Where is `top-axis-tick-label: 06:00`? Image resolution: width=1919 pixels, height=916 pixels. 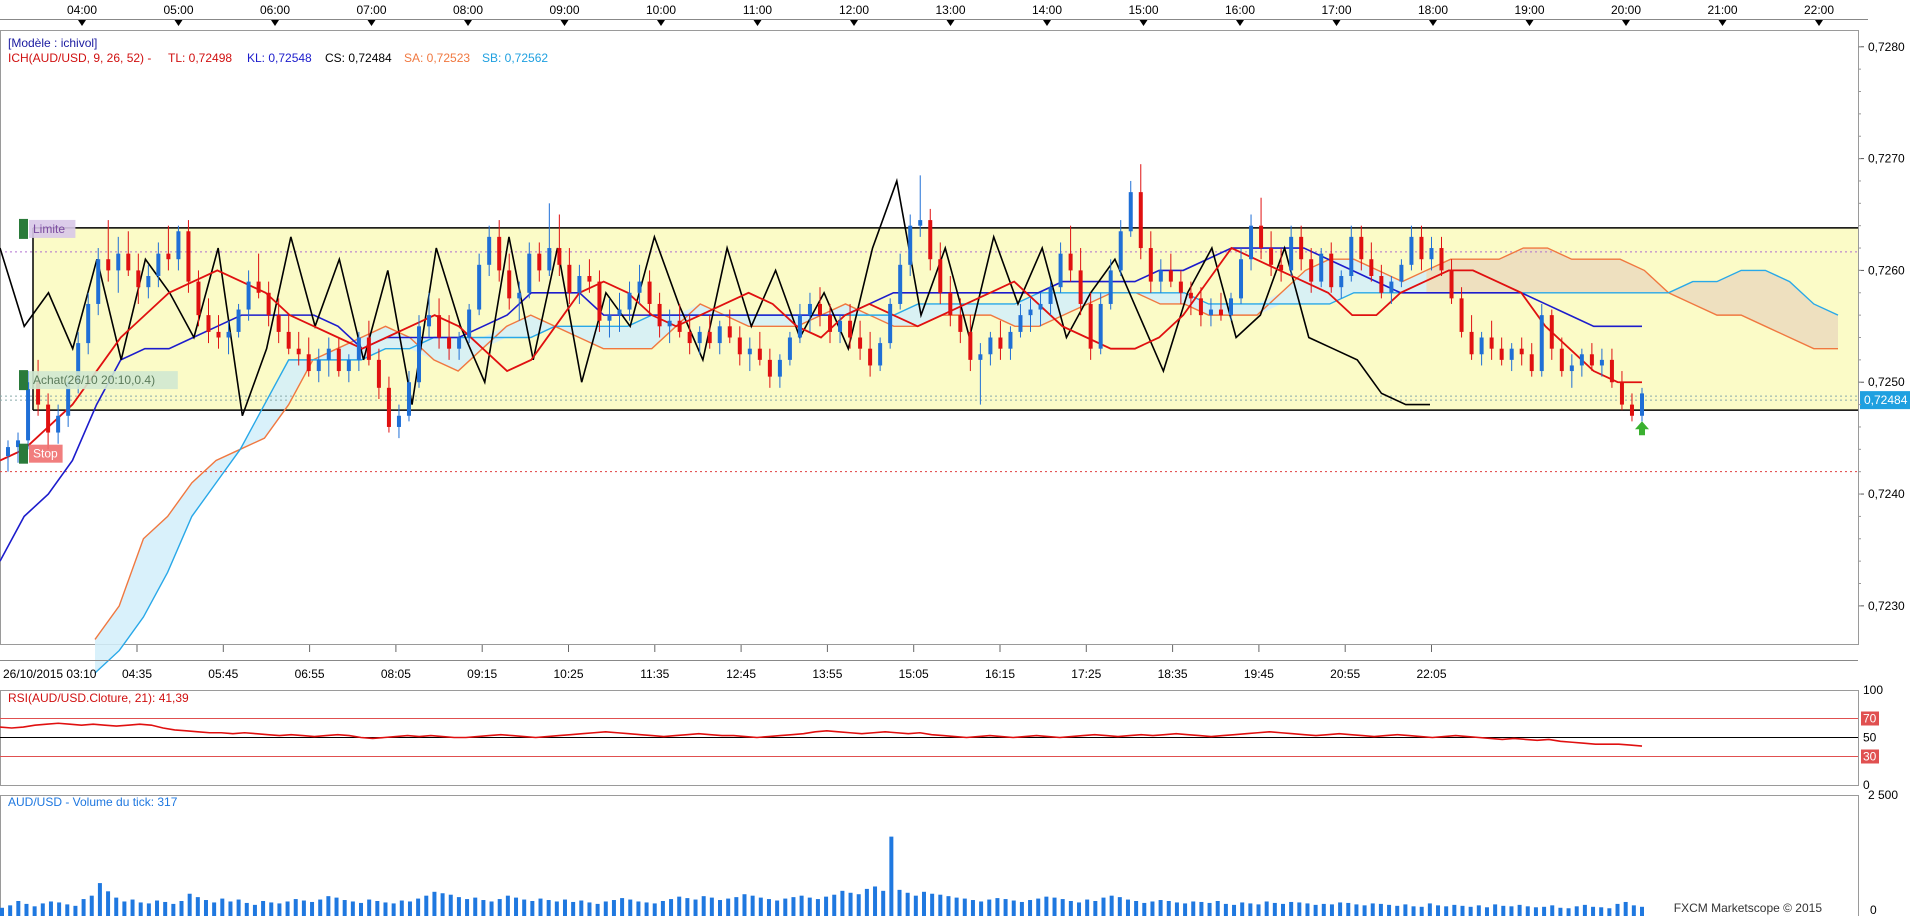
top-axis-tick-label: 06:00 is located at coordinates (275, 10).